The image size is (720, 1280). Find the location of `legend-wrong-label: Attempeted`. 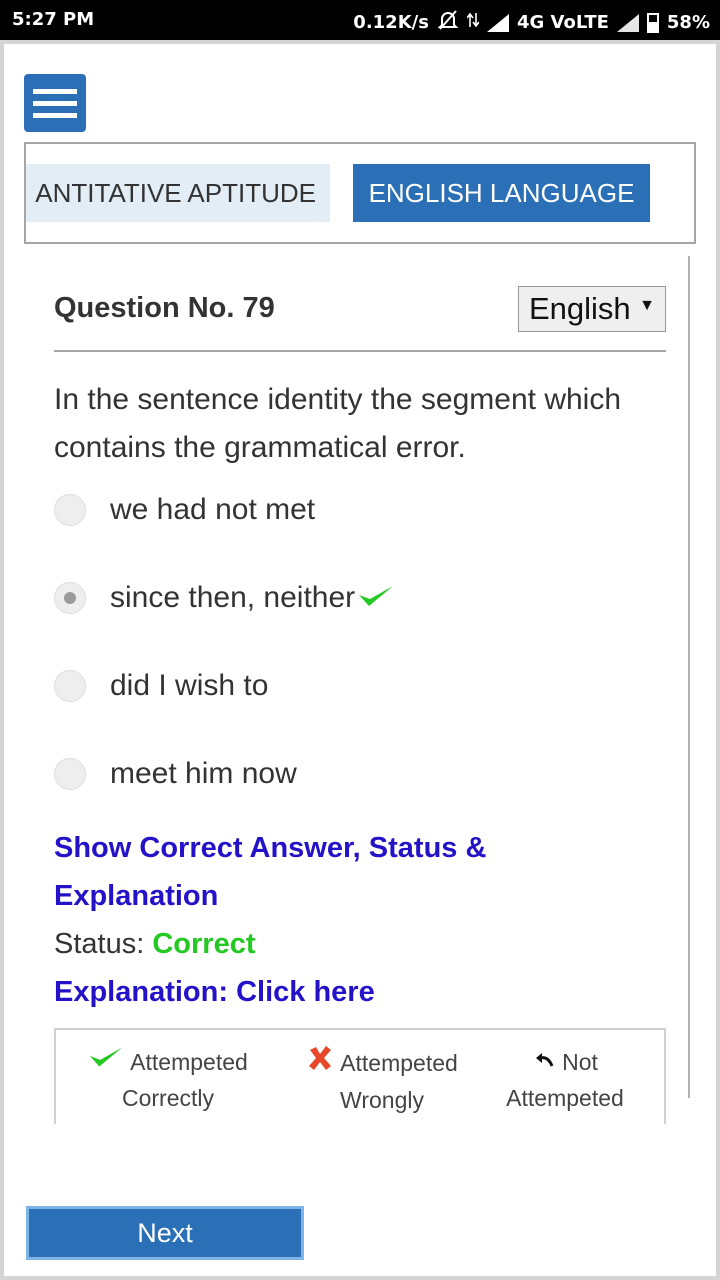

legend-wrong-label: Attempeted is located at coordinates (399, 1063).